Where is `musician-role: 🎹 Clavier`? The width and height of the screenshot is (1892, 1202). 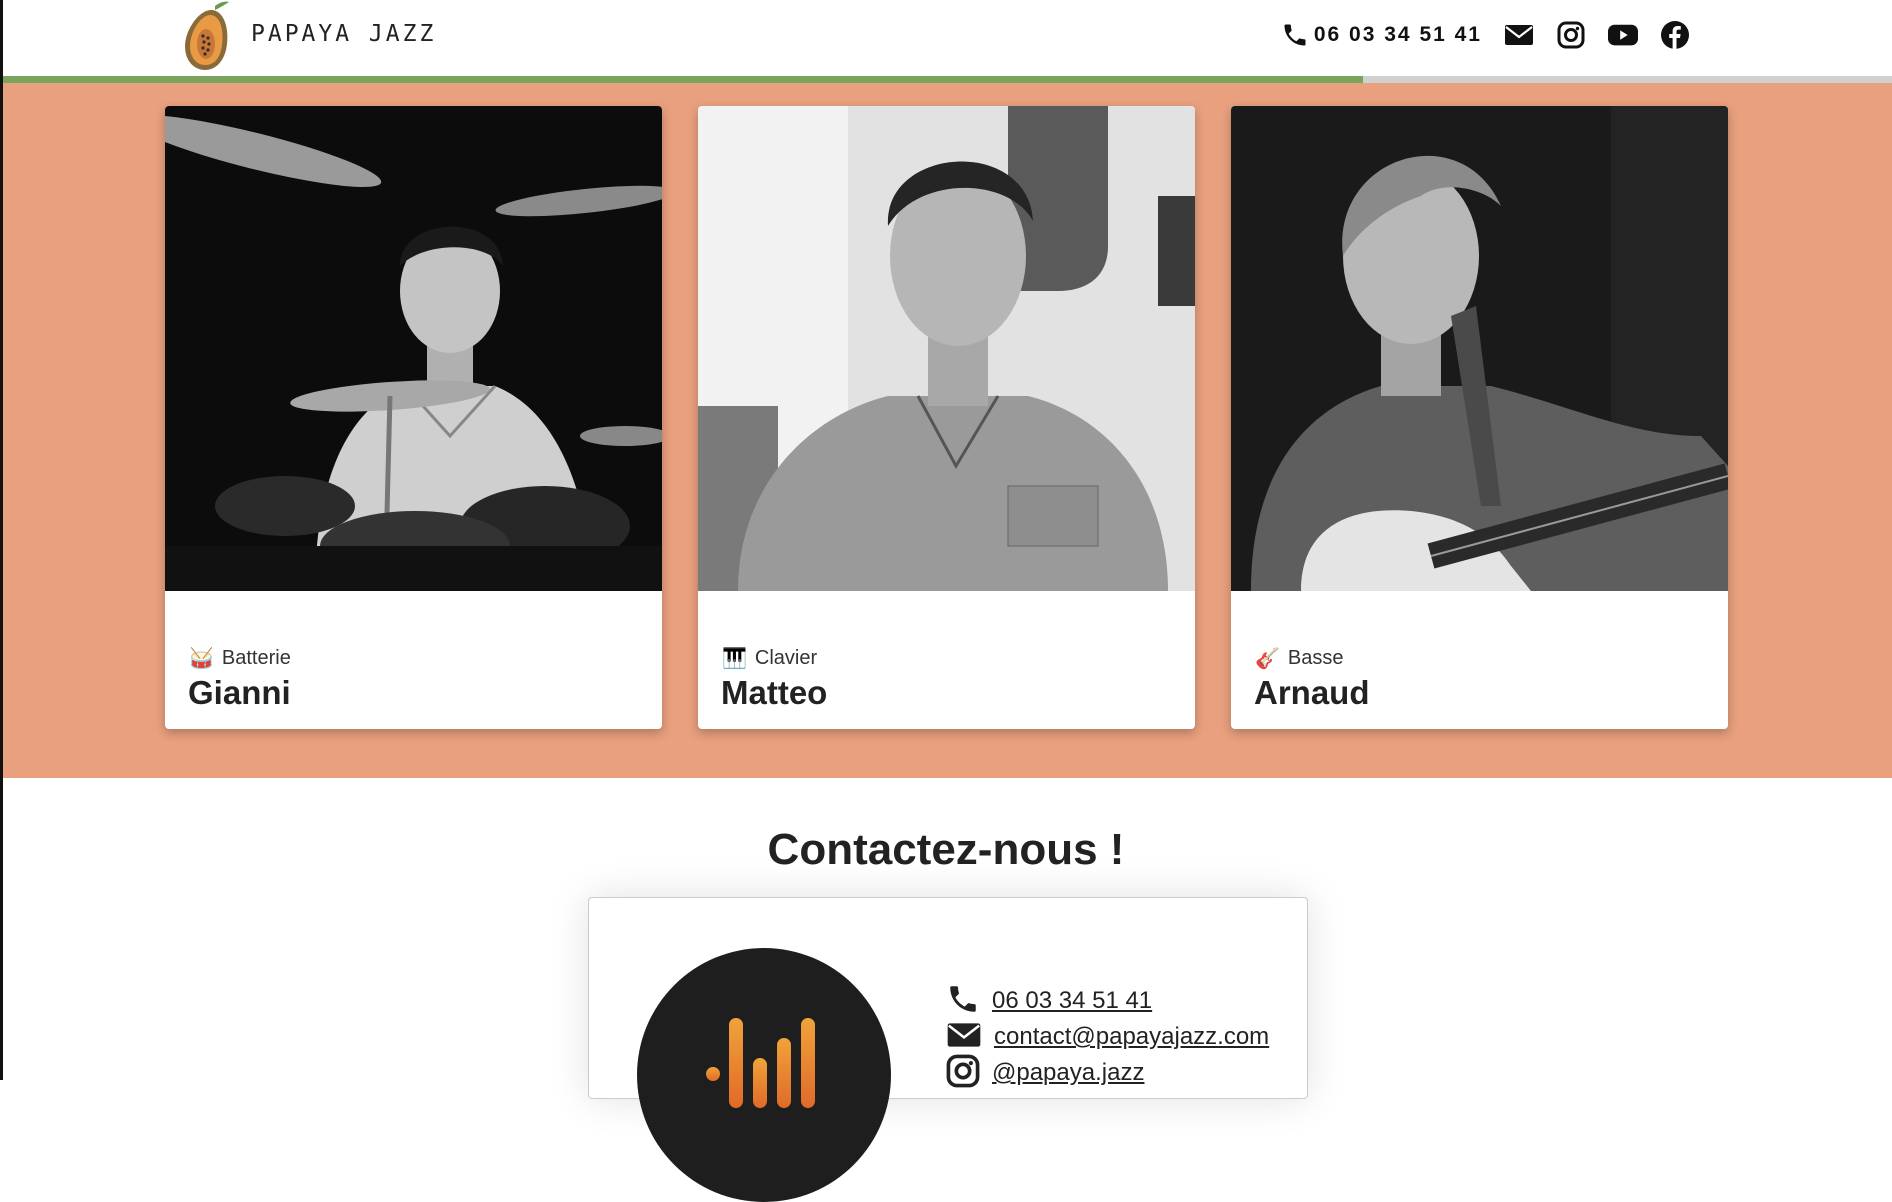 musician-role: 🎹 Clavier is located at coordinates (769, 658).